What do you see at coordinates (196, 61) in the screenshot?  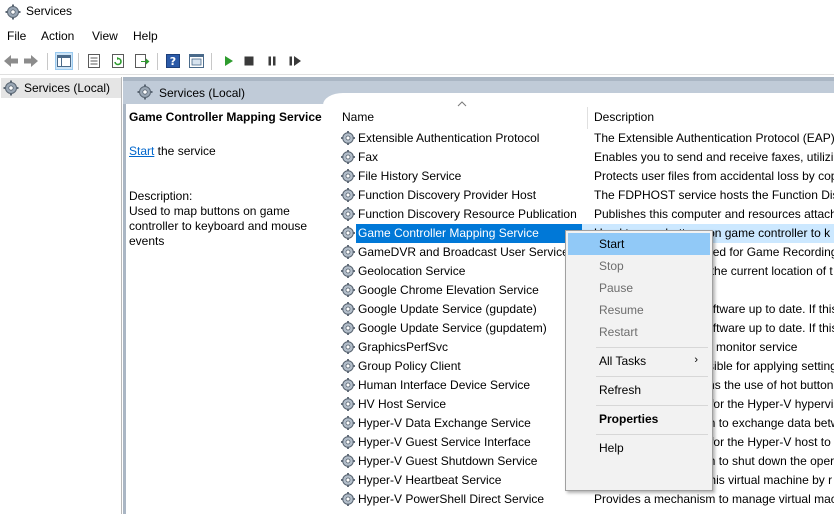 I see `console-icon` at bounding box center [196, 61].